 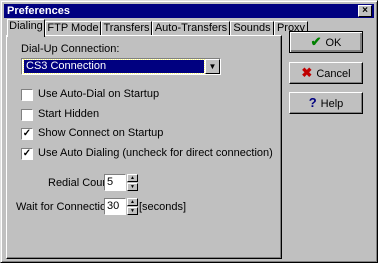 What do you see at coordinates (365, 11) in the screenshot?
I see `close-button: ×` at bounding box center [365, 11].